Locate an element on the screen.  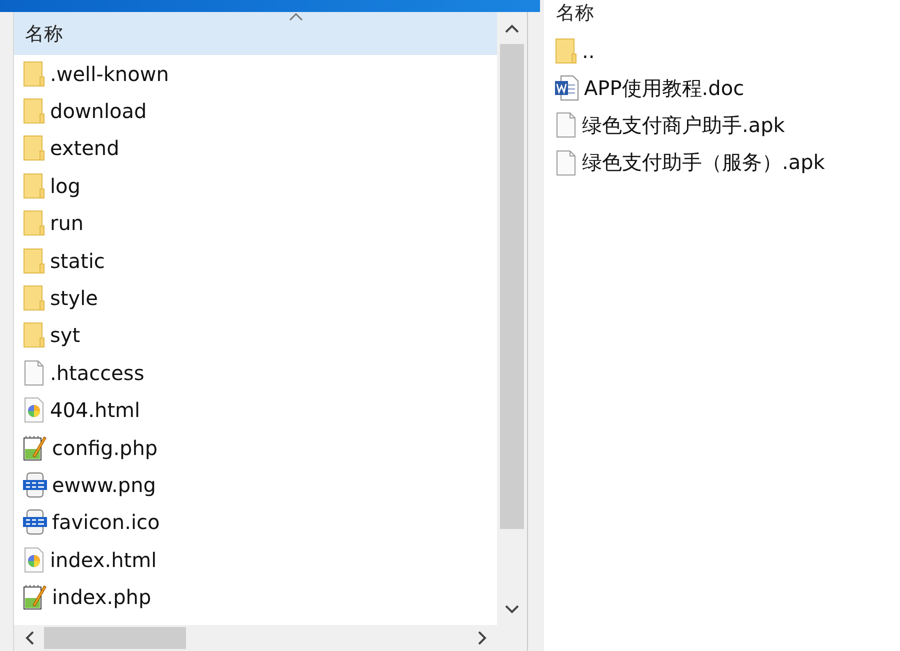
file-name: syt is located at coordinates (65, 335).